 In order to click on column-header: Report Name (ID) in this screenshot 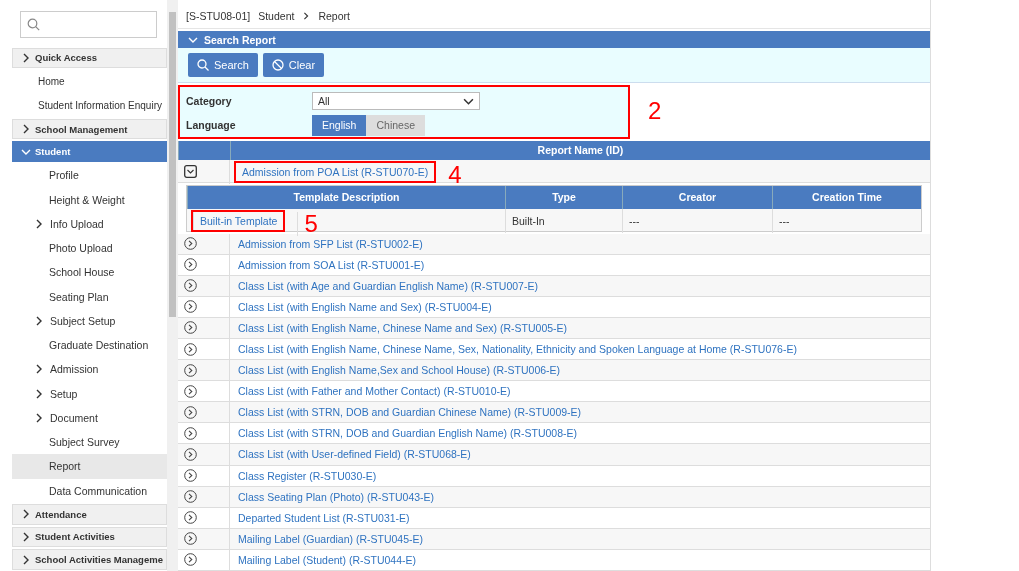, I will do `click(580, 150)`.